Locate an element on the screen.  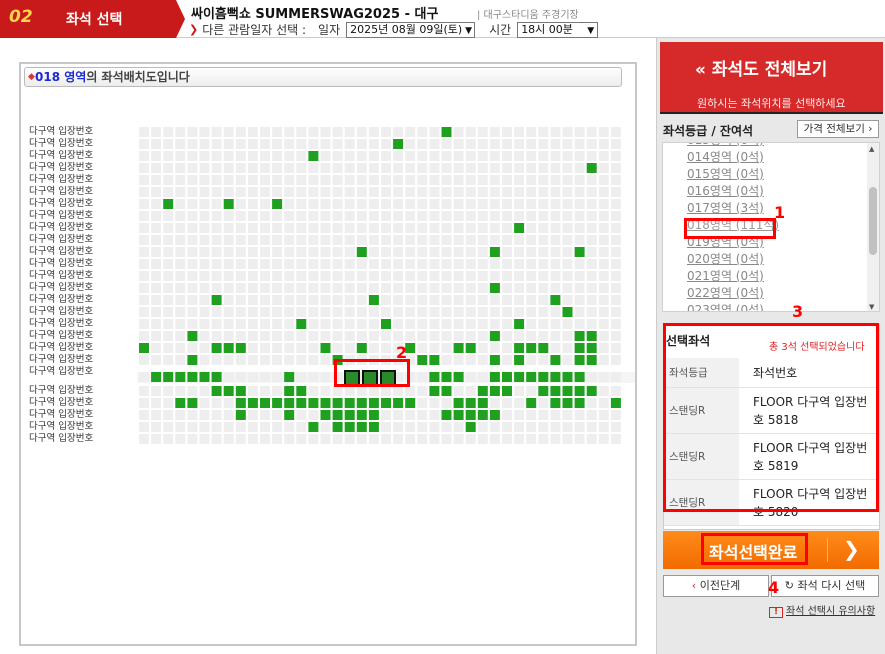
time-select: 18시 00분 ▼ is located at coordinates (558, 29).